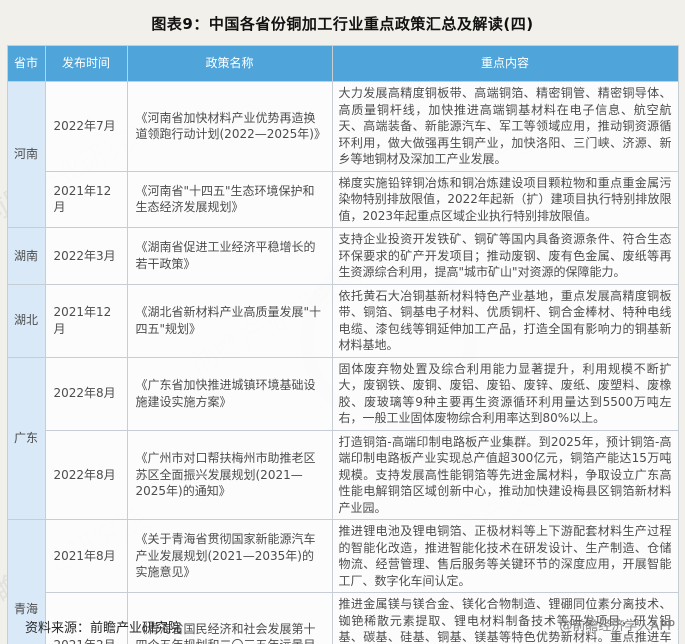 The height and width of the screenshot is (644, 685). Describe the element at coordinates (86, 63) in the screenshot. I see `header-cell-1: 发布时间` at that location.